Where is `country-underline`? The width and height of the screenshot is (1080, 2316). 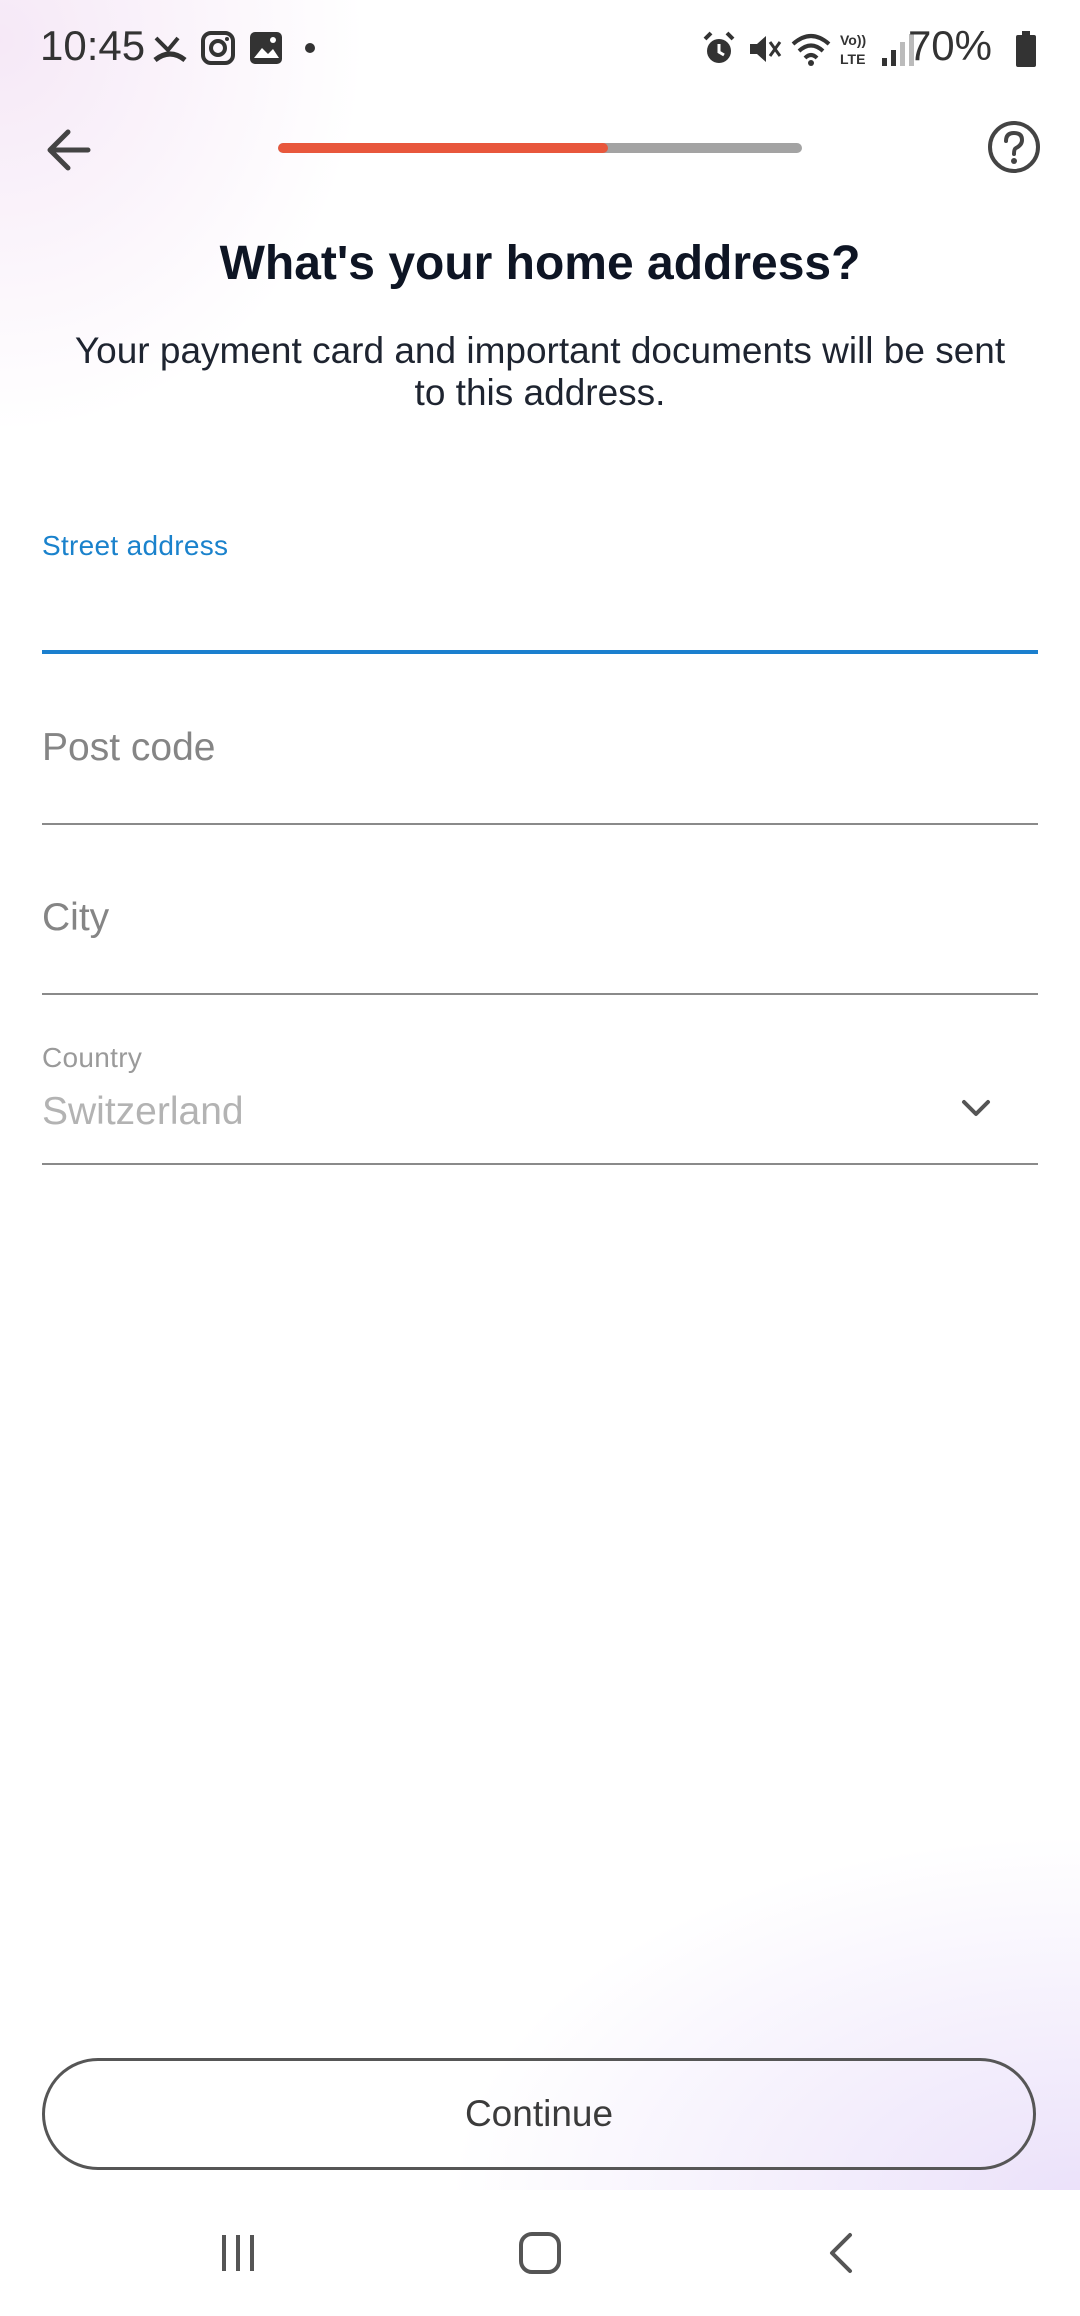
country-underline is located at coordinates (540, 1164).